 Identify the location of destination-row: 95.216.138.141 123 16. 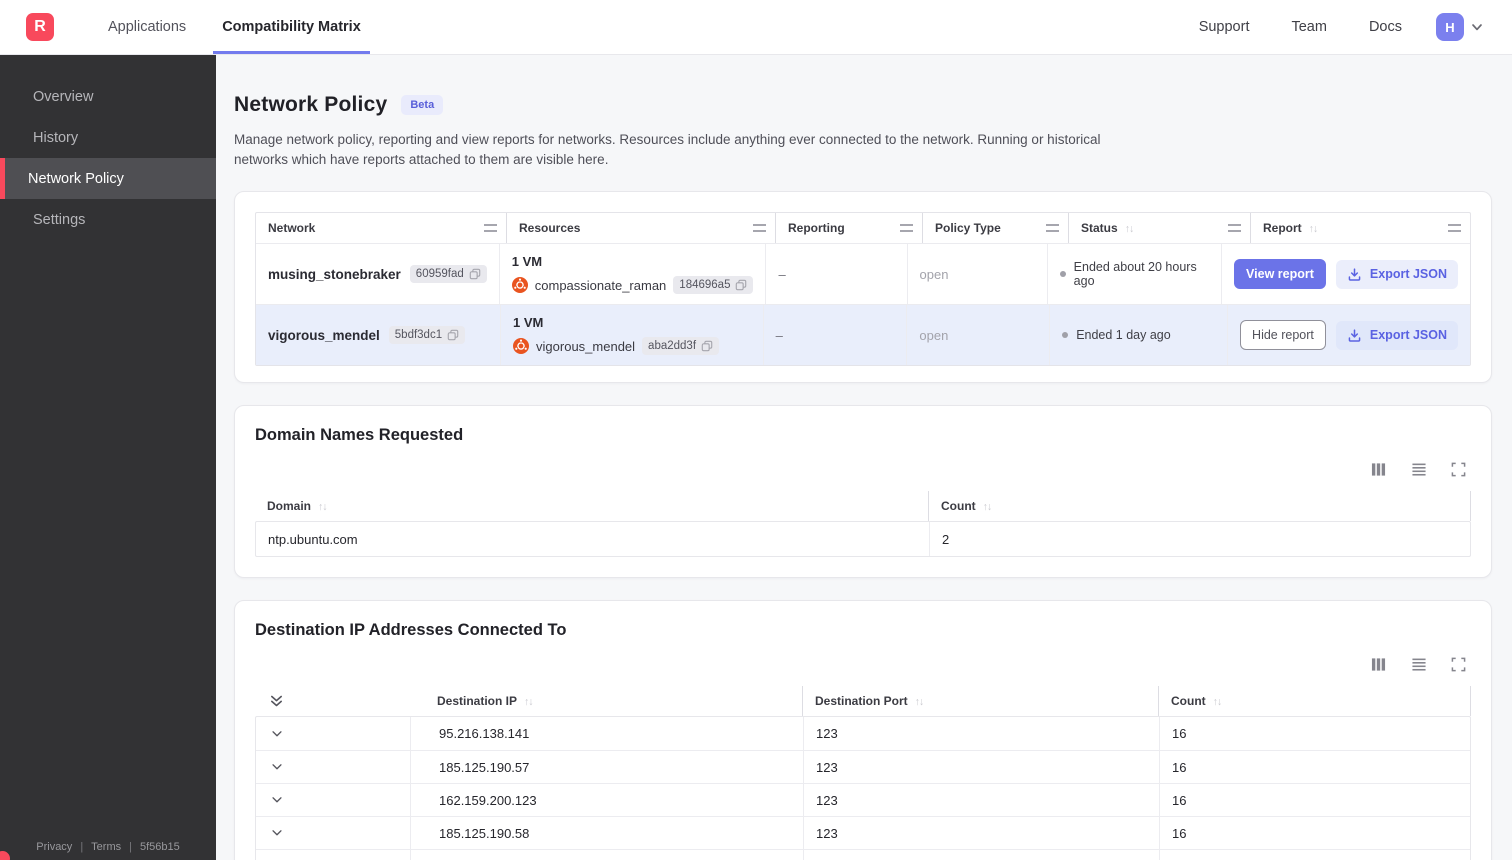
(863, 734).